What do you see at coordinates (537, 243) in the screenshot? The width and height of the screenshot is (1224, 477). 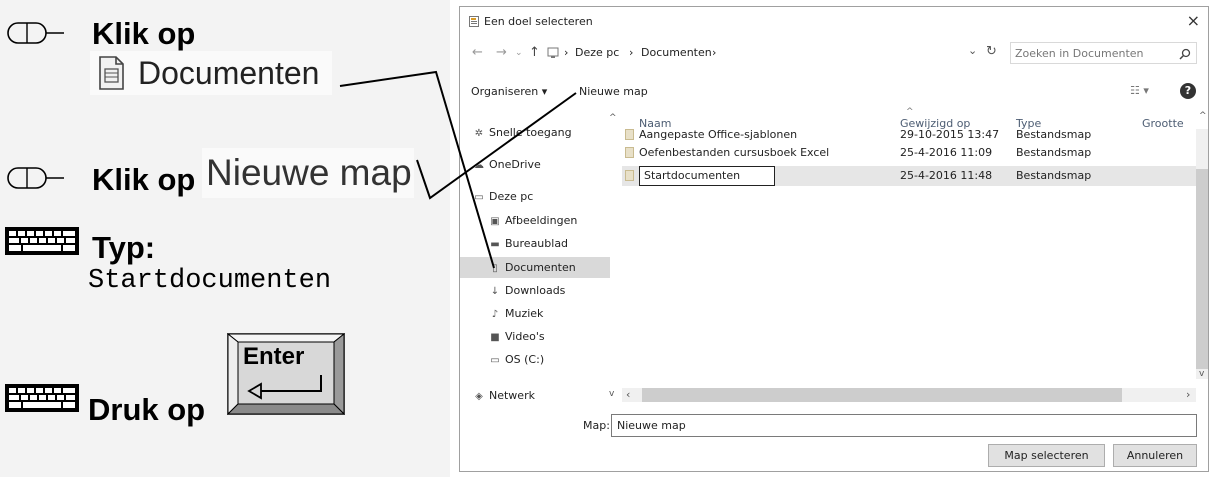 I see `nav-label: Bureaublad` at bounding box center [537, 243].